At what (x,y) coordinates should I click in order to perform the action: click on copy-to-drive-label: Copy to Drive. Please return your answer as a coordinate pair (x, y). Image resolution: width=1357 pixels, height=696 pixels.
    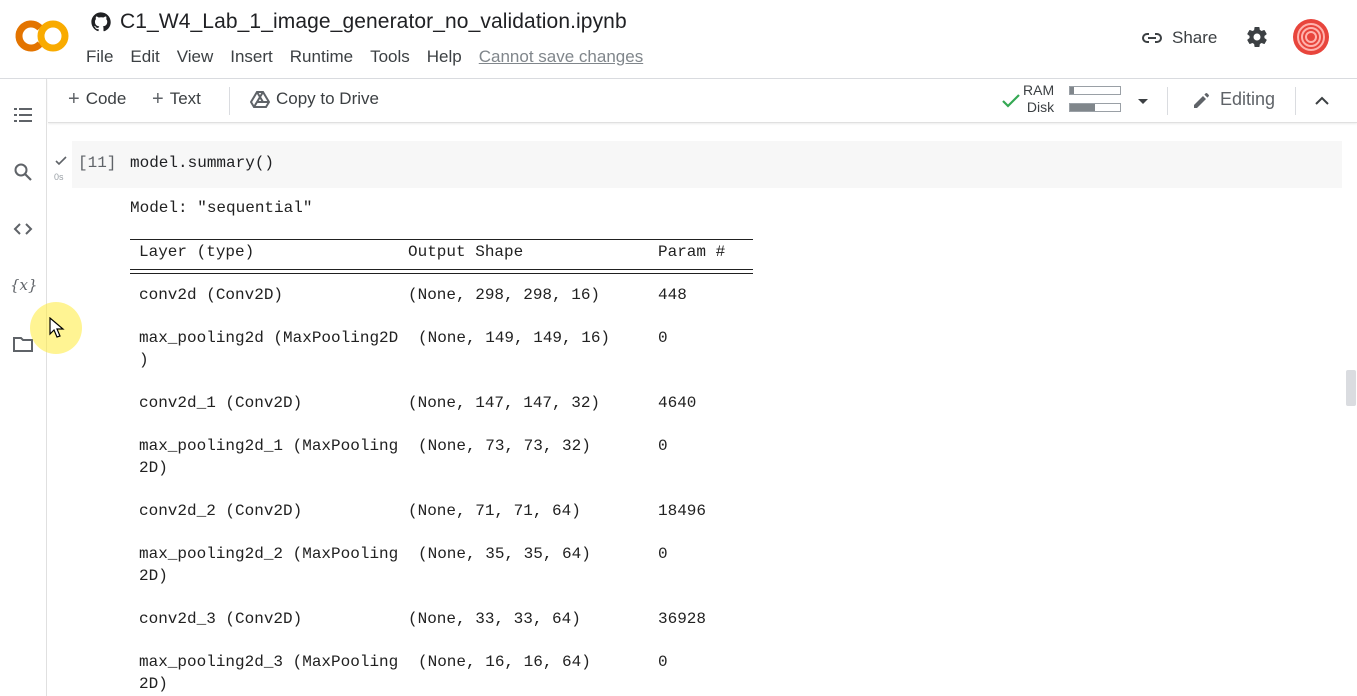
    Looking at the image, I should click on (327, 98).